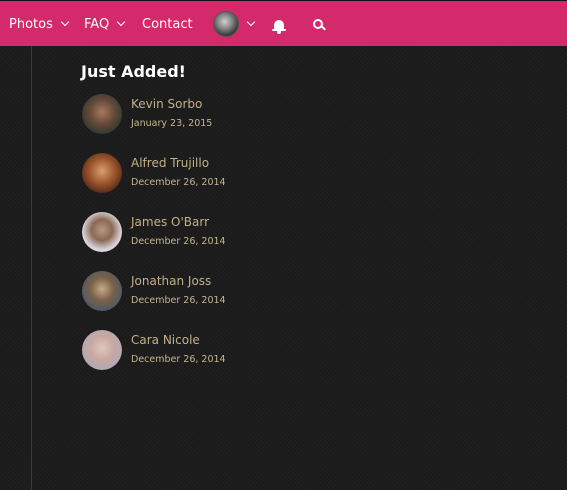  What do you see at coordinates (165, 340) in the screenshot?
I see `person-name-link: Cara Nicole` at bounding box center [165, 340].